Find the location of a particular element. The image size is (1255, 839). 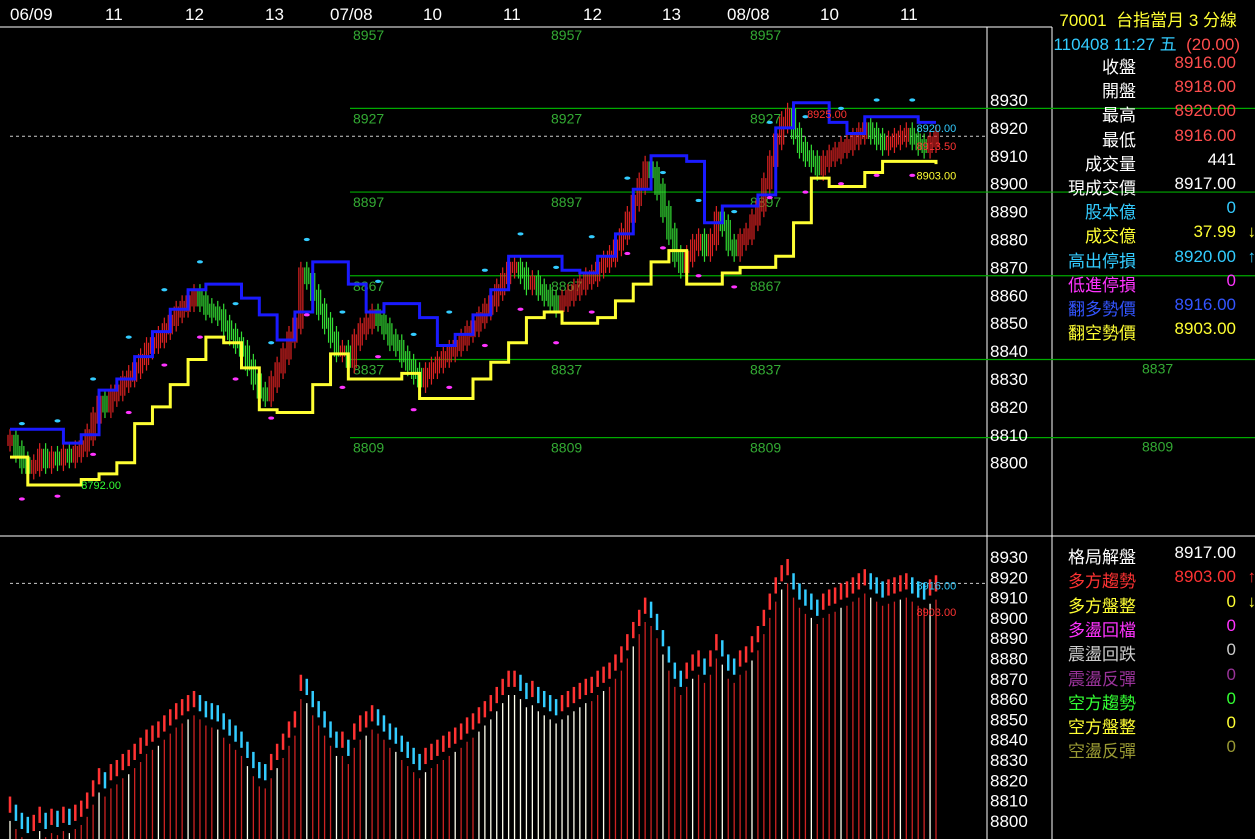

quote-label: 收盤 is located at coordinates (1119, 67).